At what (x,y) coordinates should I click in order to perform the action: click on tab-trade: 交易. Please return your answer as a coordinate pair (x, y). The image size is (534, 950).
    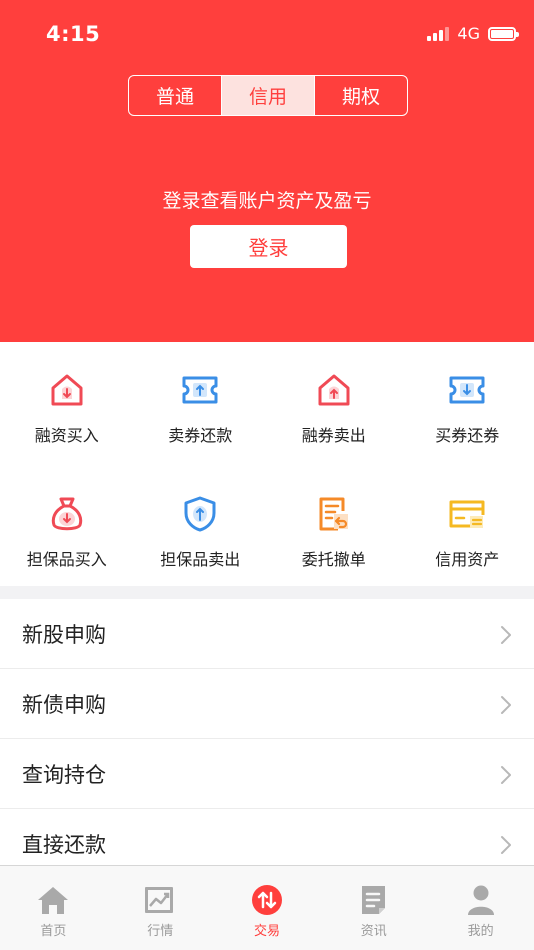
    Looking at the image, I should click on (267, 908).